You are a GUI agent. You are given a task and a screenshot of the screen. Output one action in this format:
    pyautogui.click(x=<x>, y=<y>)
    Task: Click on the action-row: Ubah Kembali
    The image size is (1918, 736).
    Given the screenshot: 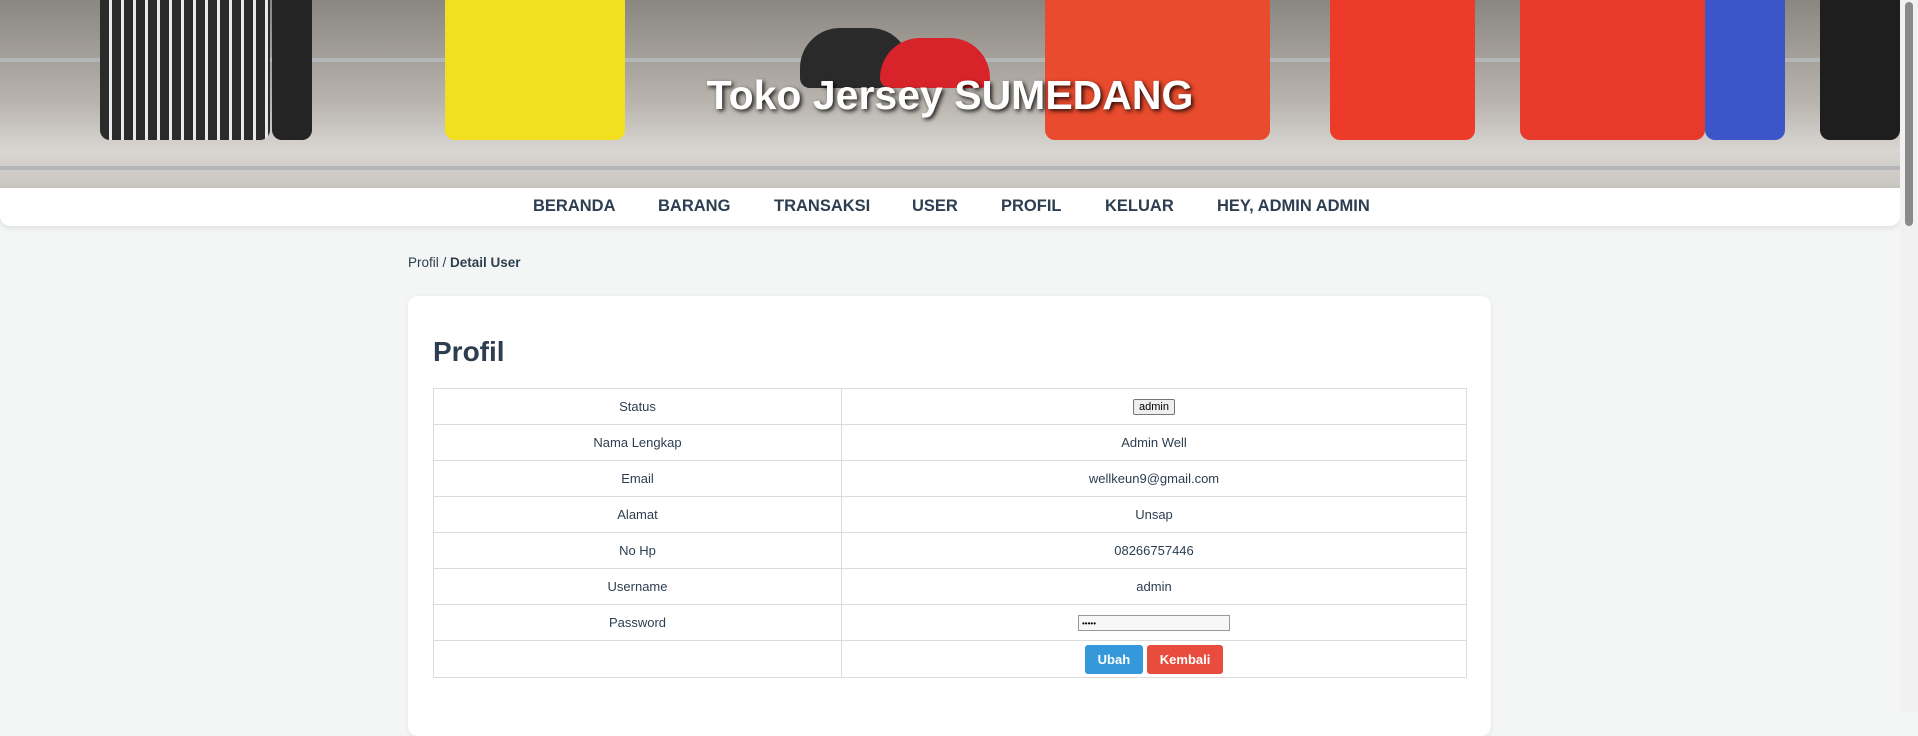 What is the action you would take?
    pyautogui.click(x=950, y=659)
    